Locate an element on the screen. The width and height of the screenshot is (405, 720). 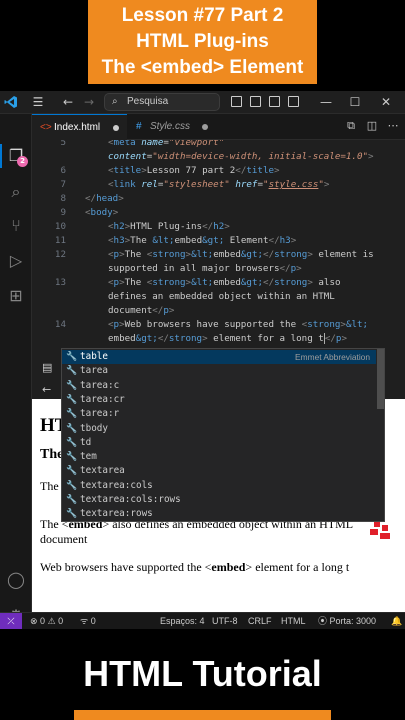
suggestion-item: 🔧 tbody is located at coordinates (219, 429).